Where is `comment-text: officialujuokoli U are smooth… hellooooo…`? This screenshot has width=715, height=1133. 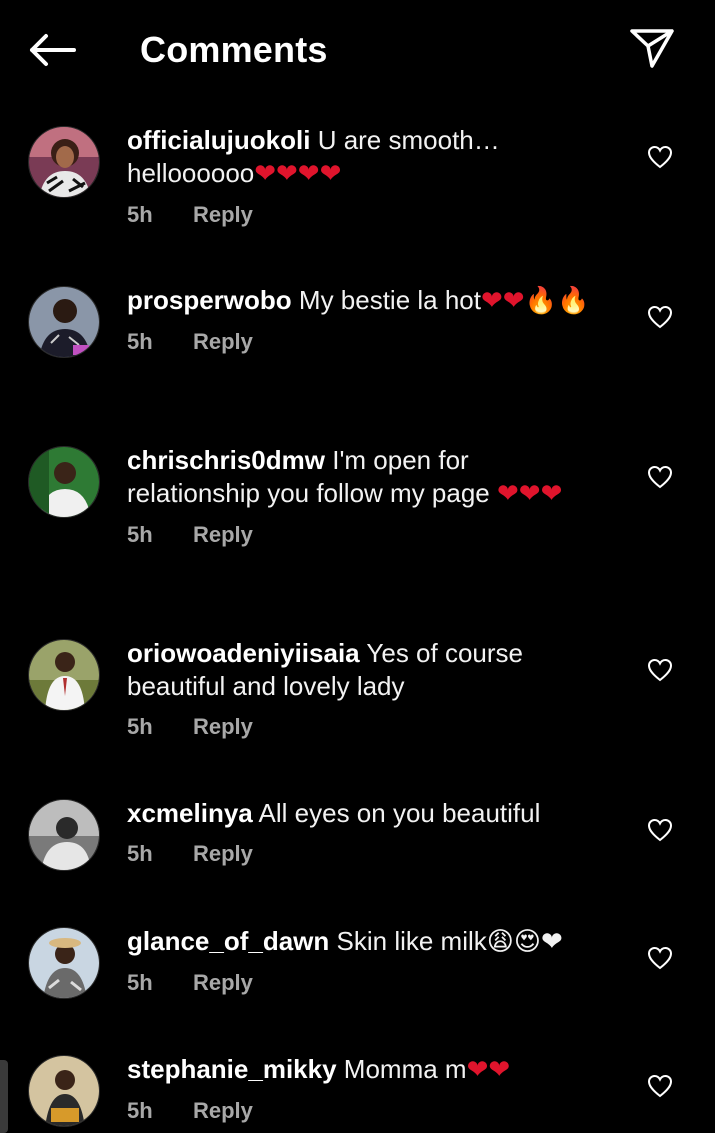 comment-text: officialujuokoli U are smooth… hellooooo… is located at coordinates (367, 157).